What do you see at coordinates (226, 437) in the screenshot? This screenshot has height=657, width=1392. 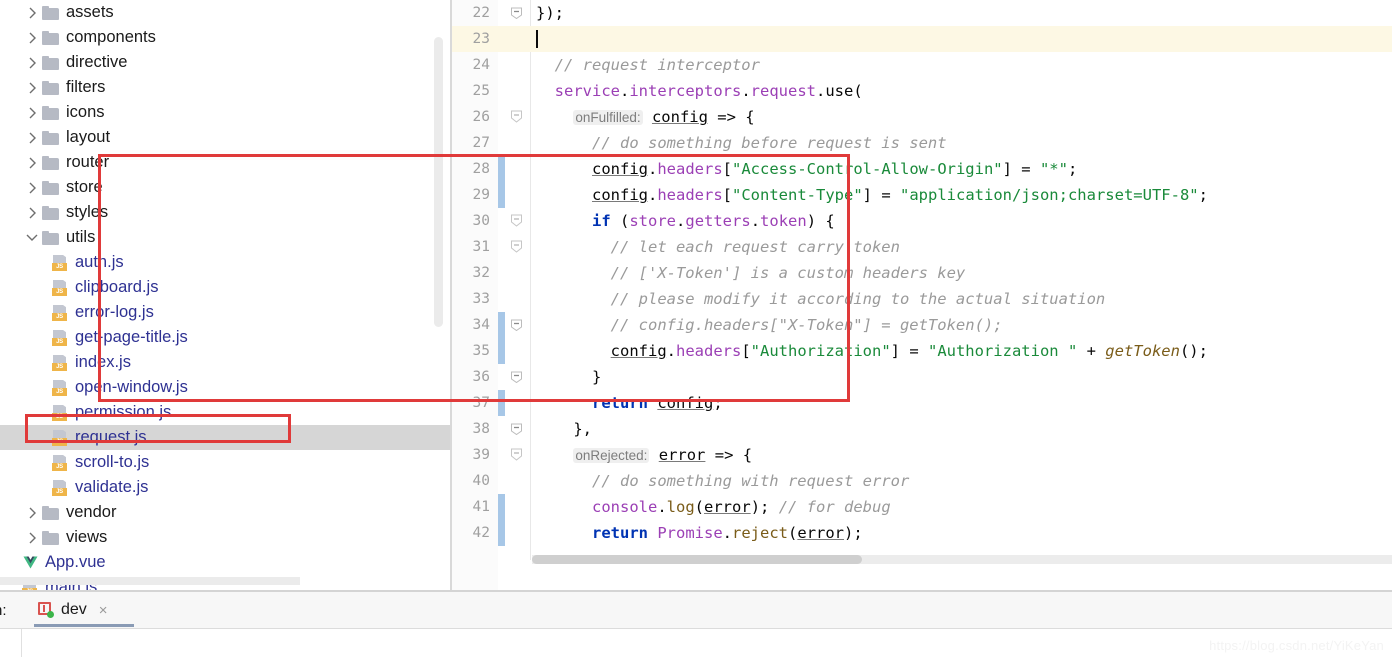 I see `tree-item-request-js: request.js` at bounding box center [226, 437].